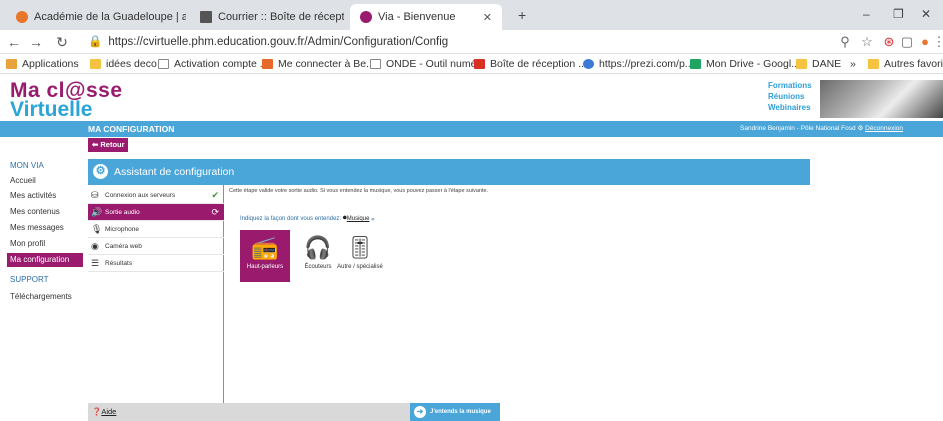 Image resolution: width=943 pixels, height=421 pixels. I want to click on browser-tab-1: Académie de la Guadeloupe | ac ✕, so click(96, 17).